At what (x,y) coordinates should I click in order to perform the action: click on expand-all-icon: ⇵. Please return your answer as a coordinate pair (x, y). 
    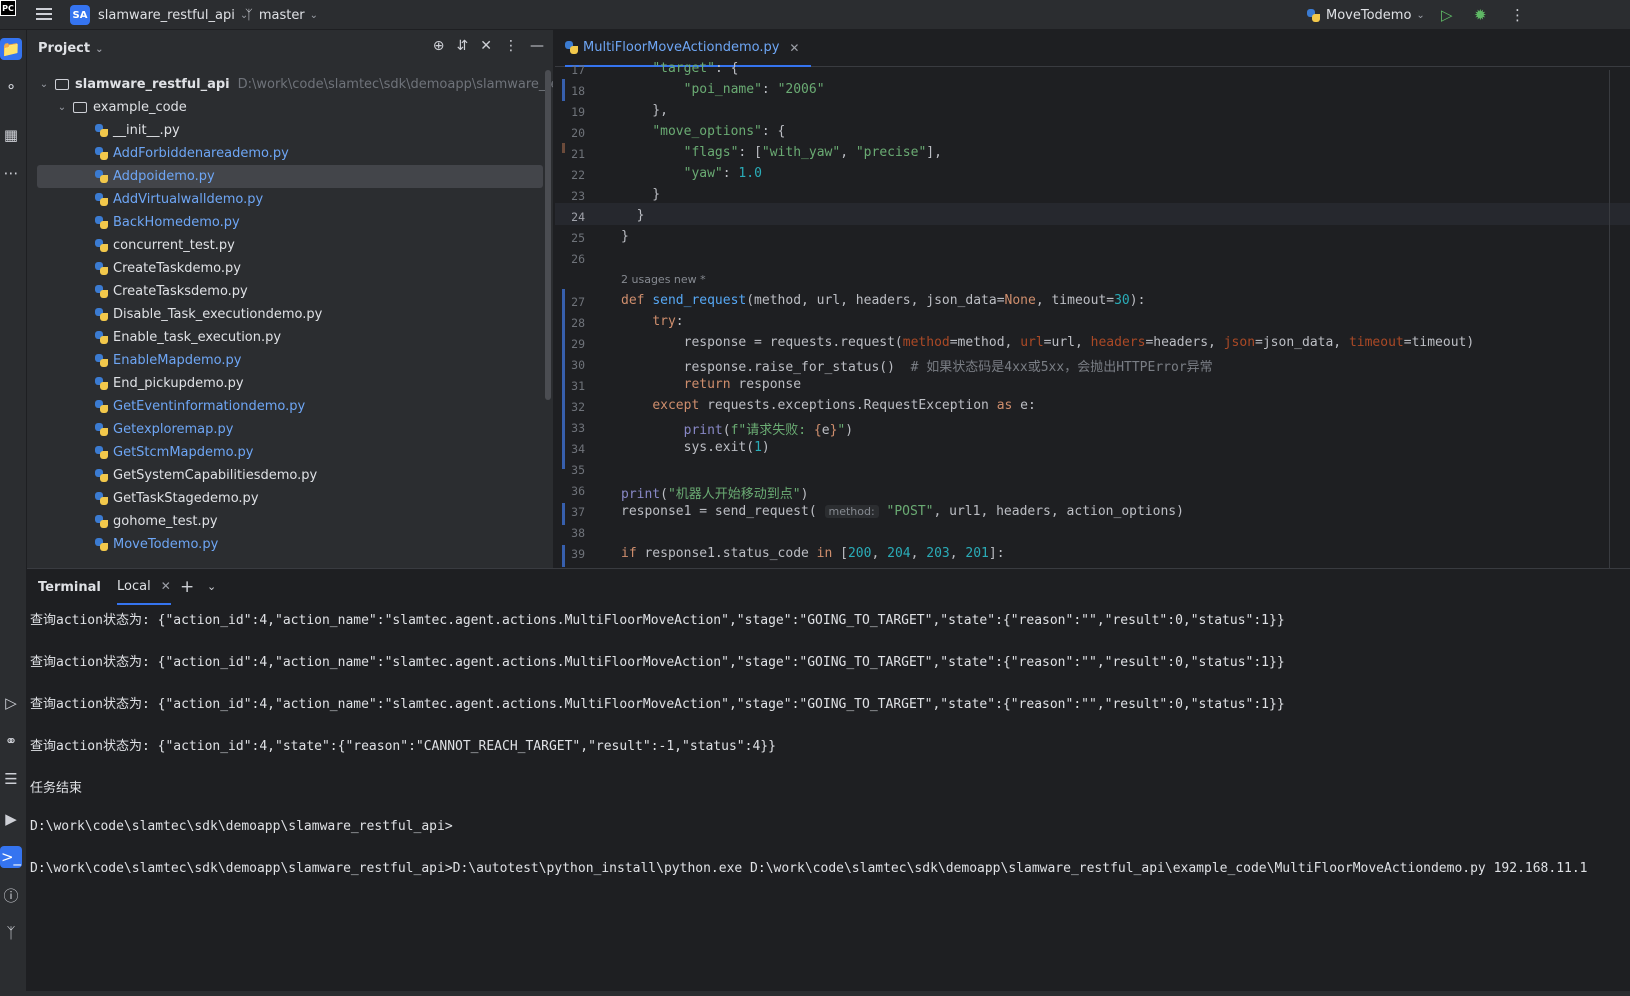
    Looking at the image, I should click on (463, 46).